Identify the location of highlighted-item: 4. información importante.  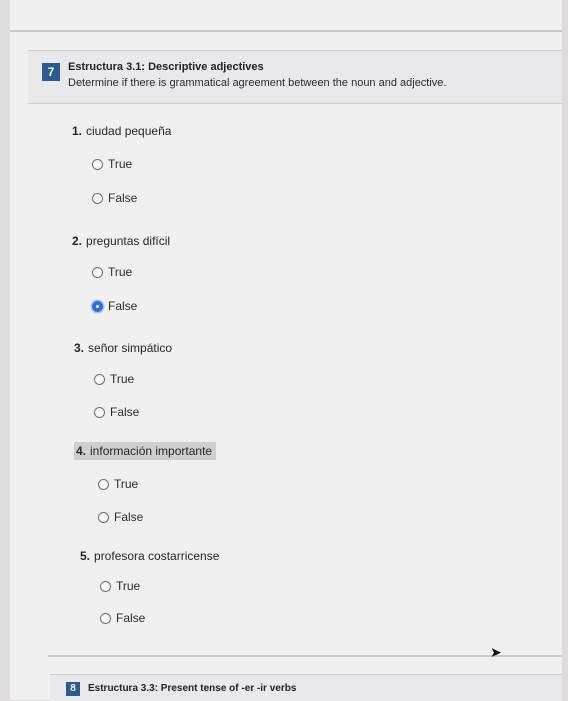
(145, 451).